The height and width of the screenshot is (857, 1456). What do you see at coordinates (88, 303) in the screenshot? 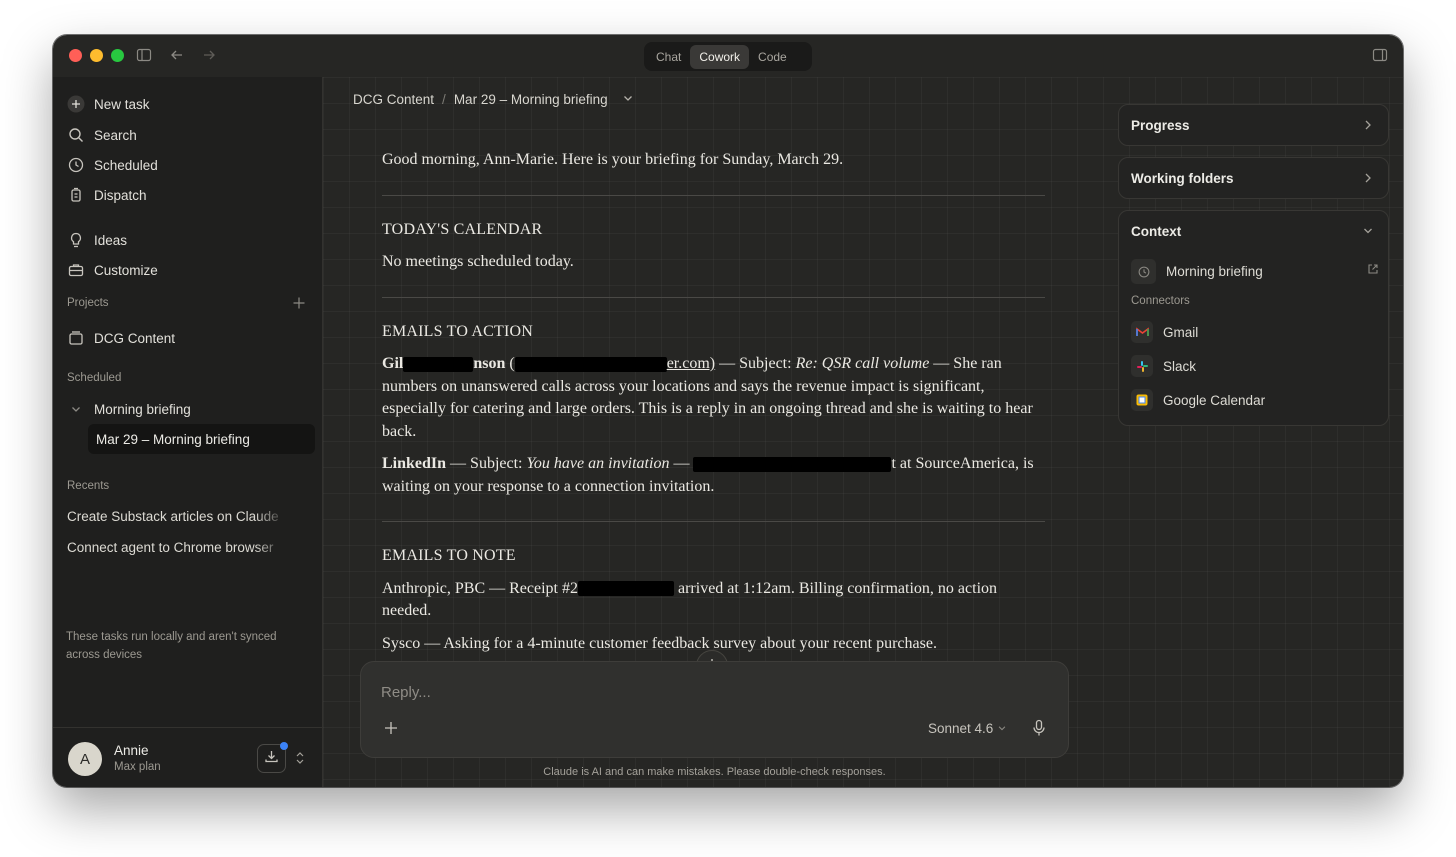
I see `projects-label: Projects` at bounding box center [88, 303].